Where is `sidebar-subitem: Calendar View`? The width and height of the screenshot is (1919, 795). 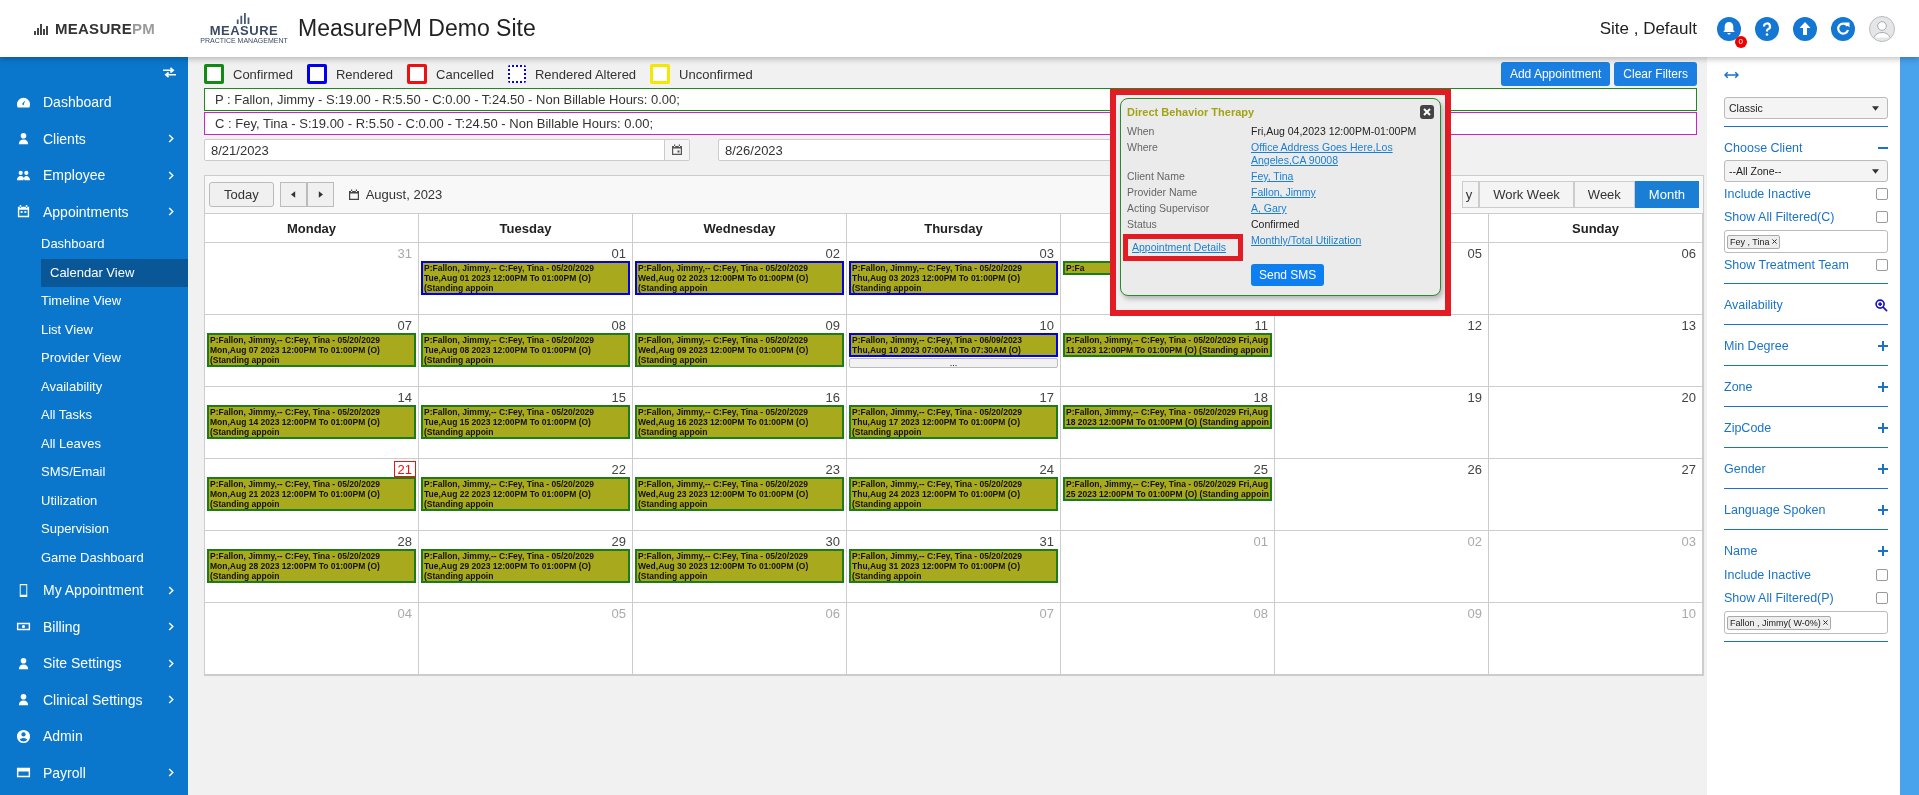 sidebar-subitem: Calendar View is located at coordinates (114, 272).